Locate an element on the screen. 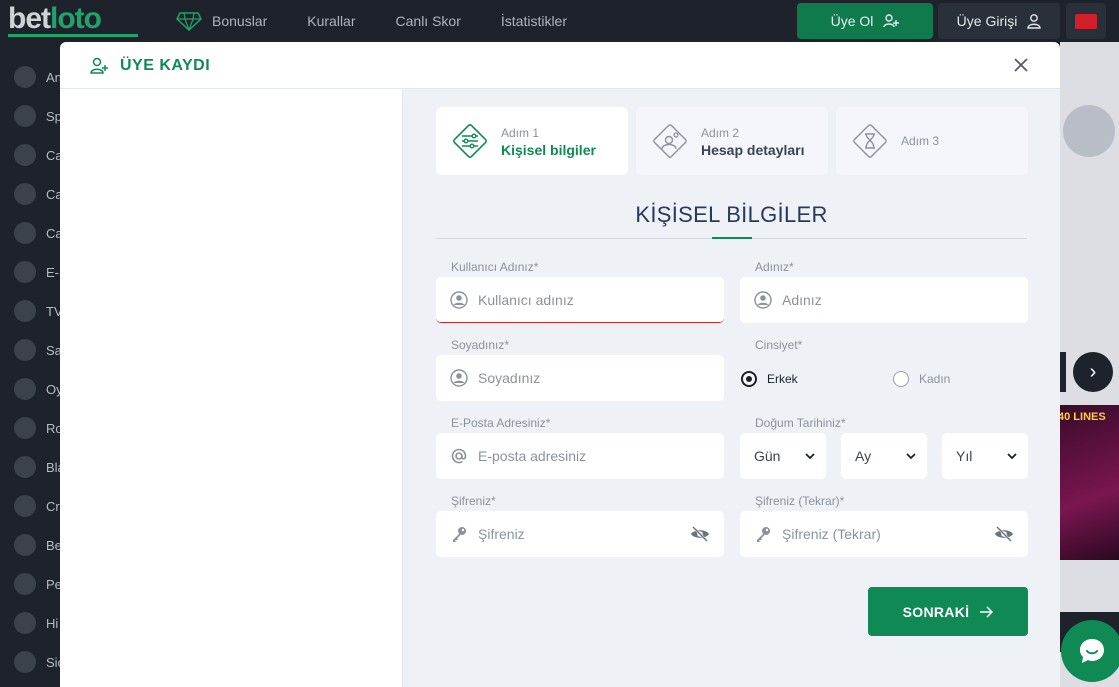 The width and height of the screenshot is (1119, 687). nav-item-bonuslar: Bonuslar is located at coordinates (221, 21).